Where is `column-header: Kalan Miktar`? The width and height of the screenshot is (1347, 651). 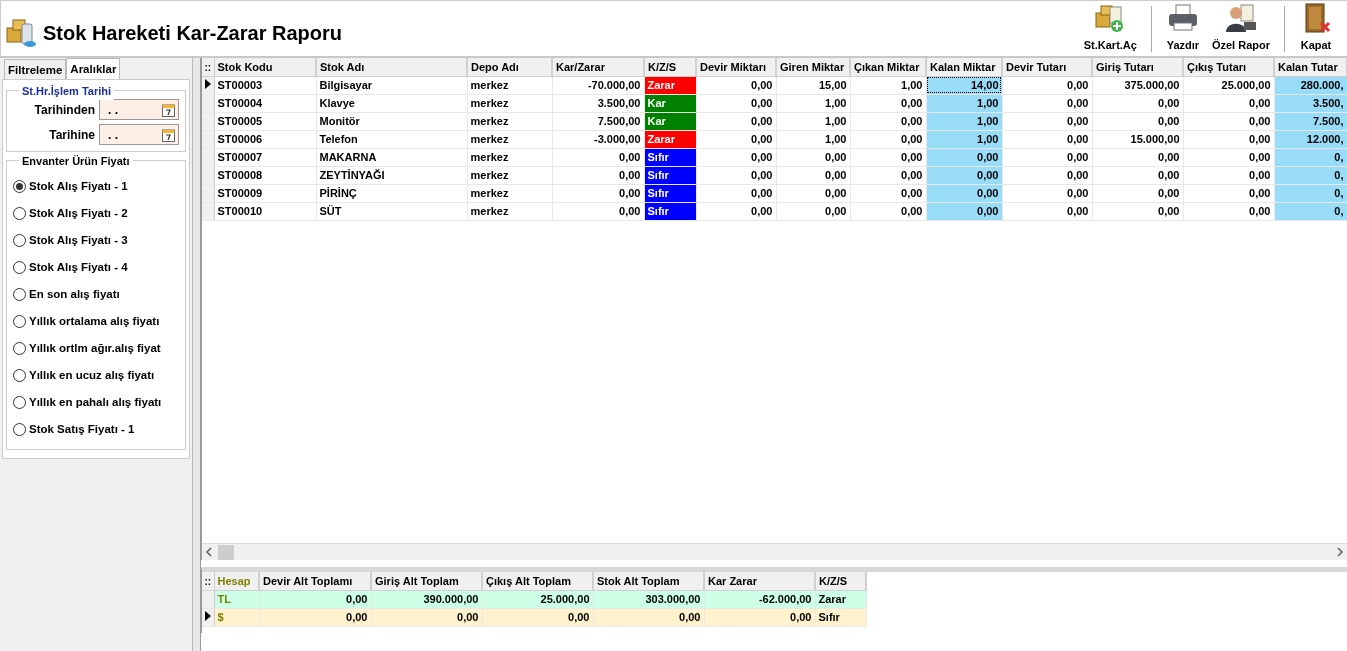 column-header: Kalan Miktar is located at coordinates (964, 67).